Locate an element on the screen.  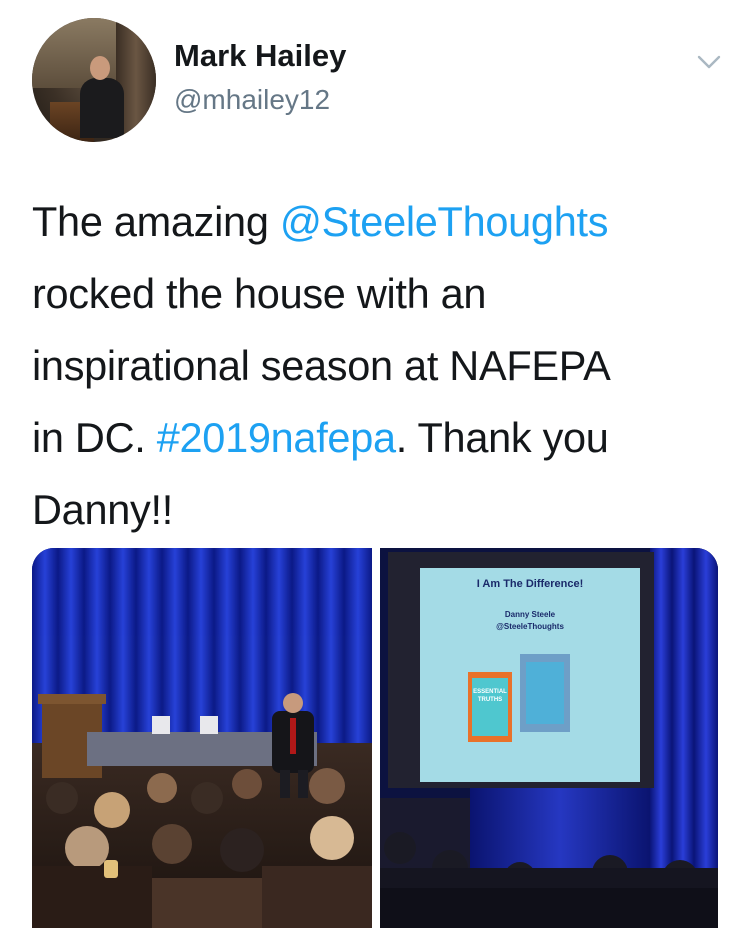
tweet-text-segment: rocked the house with an is located at coordinates (259, 293).